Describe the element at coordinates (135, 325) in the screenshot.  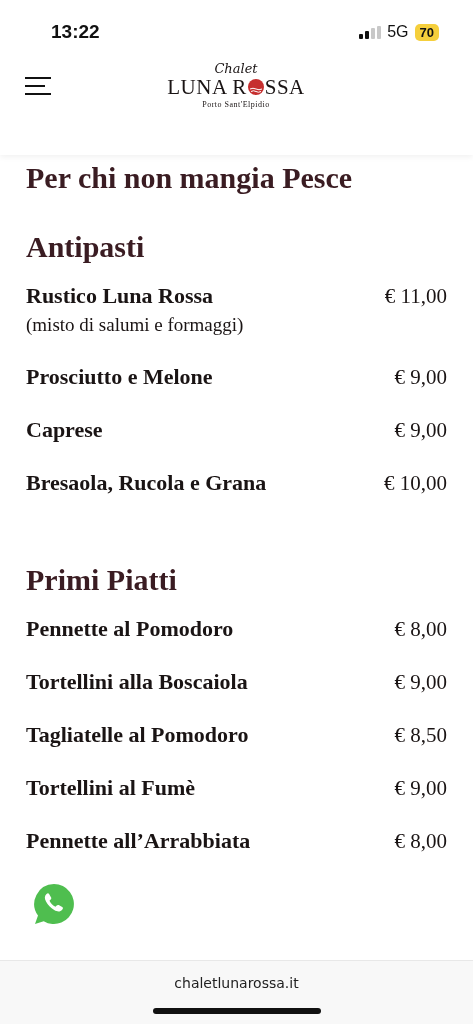
I see `menu-item-note: (misto di salumi e formaggi)` at that location.